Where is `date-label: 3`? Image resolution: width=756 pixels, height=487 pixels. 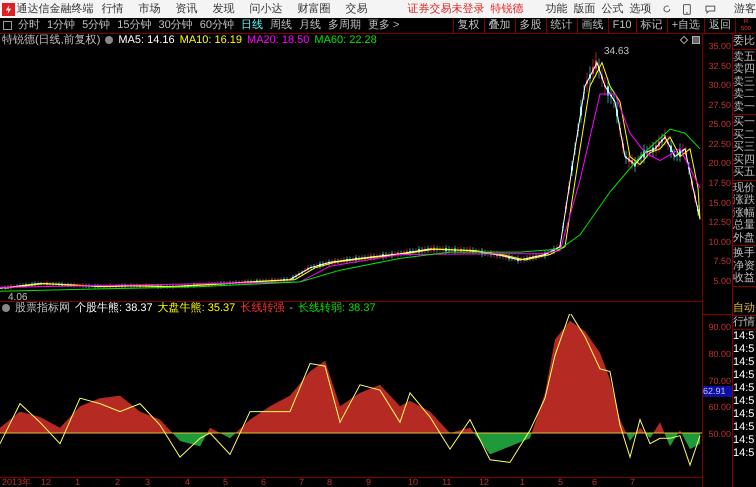 date-label: 3 is located at coordinates (147, 481).